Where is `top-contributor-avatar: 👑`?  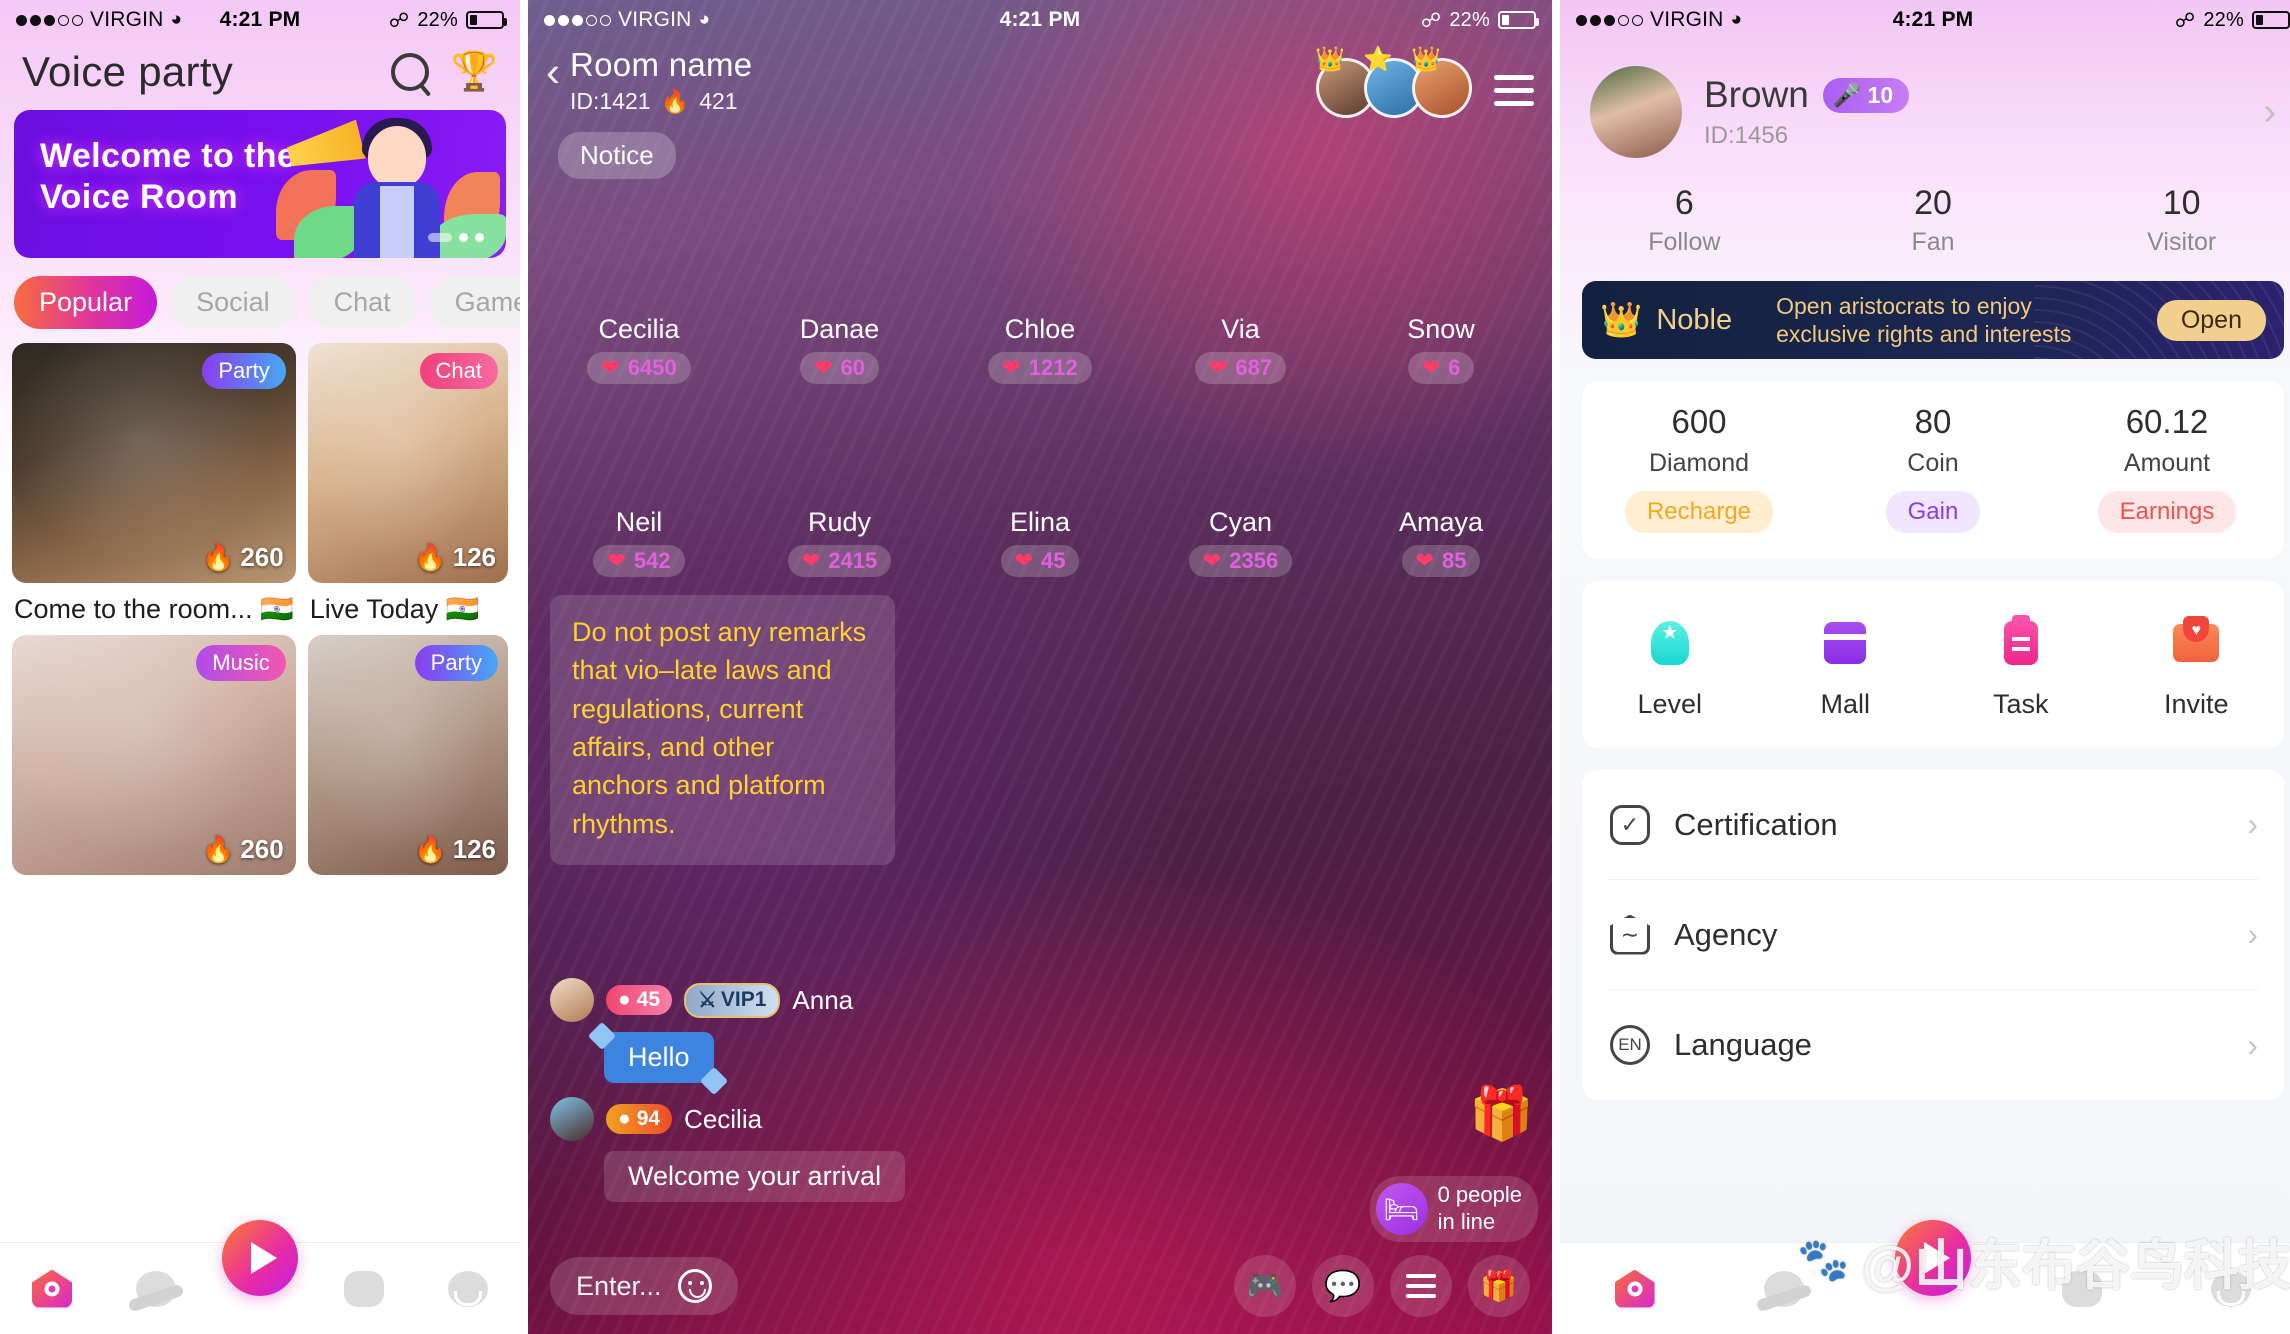 top-contributor-avatar: 👑 is located at coordinates (1441, 82).